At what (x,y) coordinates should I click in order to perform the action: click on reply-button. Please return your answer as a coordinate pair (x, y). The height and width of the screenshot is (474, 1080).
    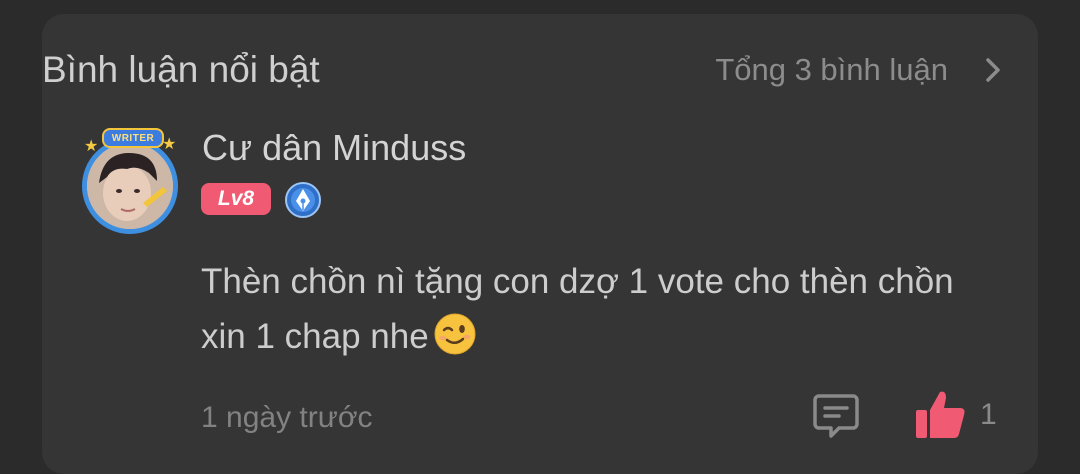
    Looking at the image, I should click on (836, 415).